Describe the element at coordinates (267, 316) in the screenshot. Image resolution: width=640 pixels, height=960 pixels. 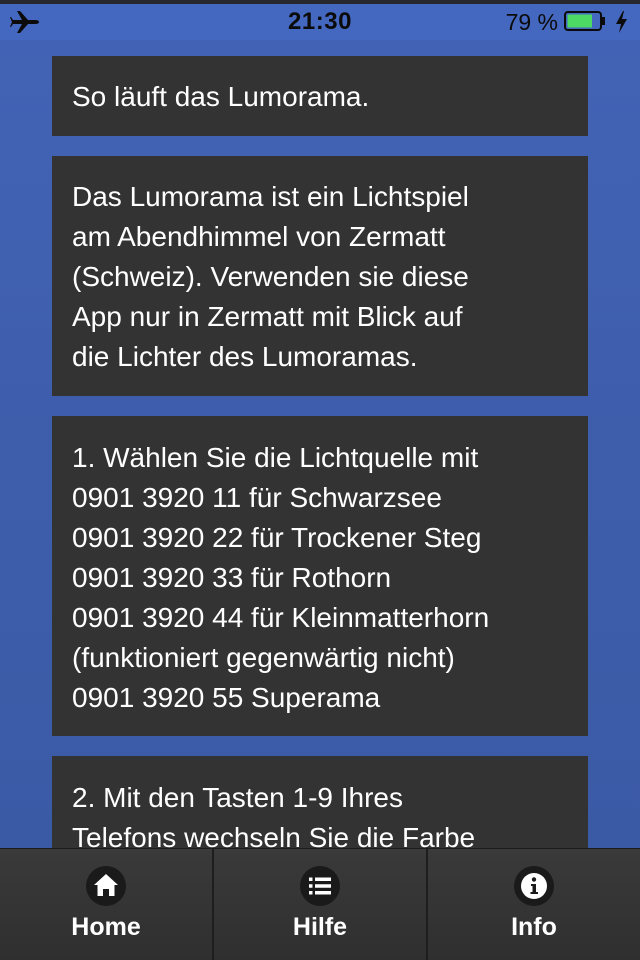
I see `card-text-line: App nur in Zermatt mit Blick auf` at that location.